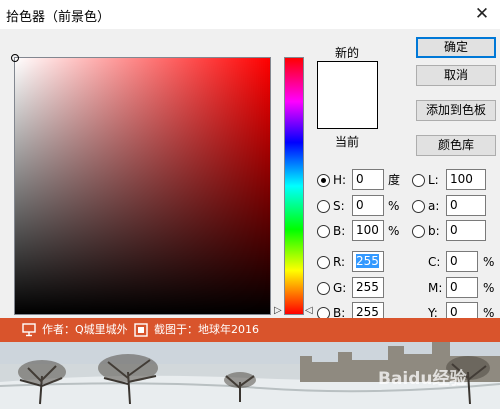 The height and width of the screenshot is (409, 500). What do you see at coordinates (278, 311) in the screenshot?
I see `hue-slider-right-arrow-icon: ▷` at bounding box center [278, 311].